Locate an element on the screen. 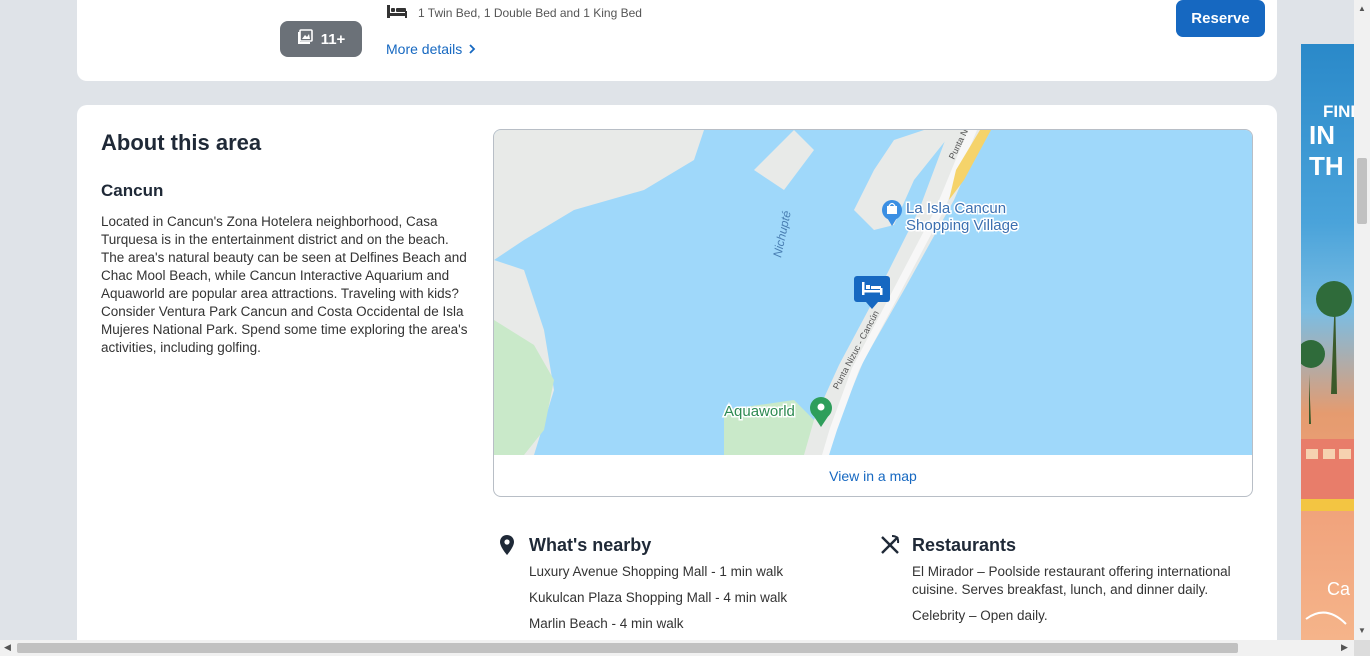  more-details-link: More details is located at coordinates (431, 49).